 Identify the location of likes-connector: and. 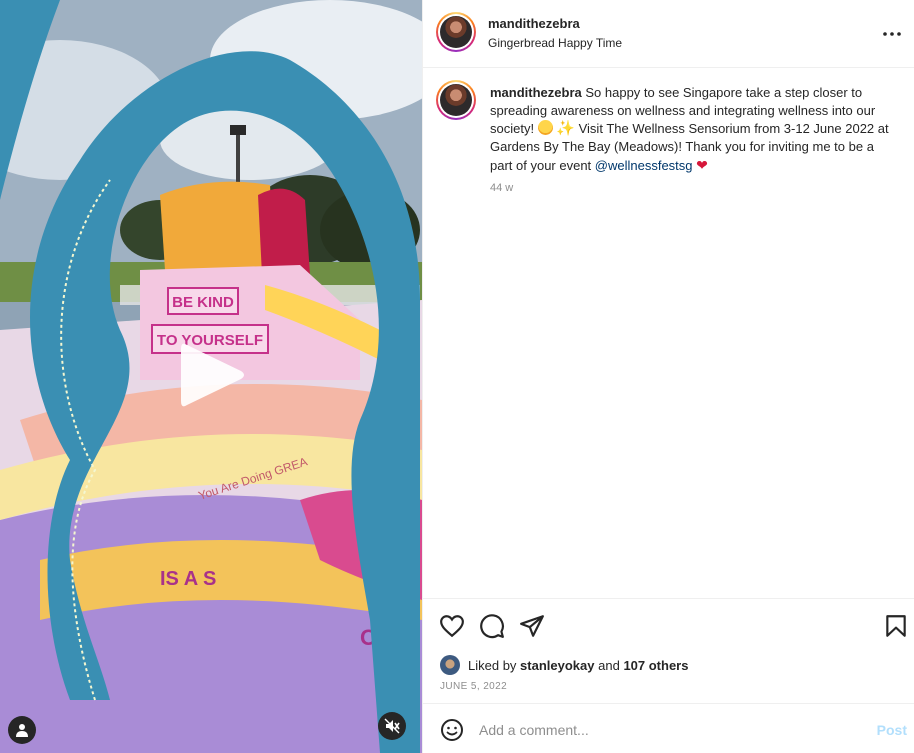
(609, 665).